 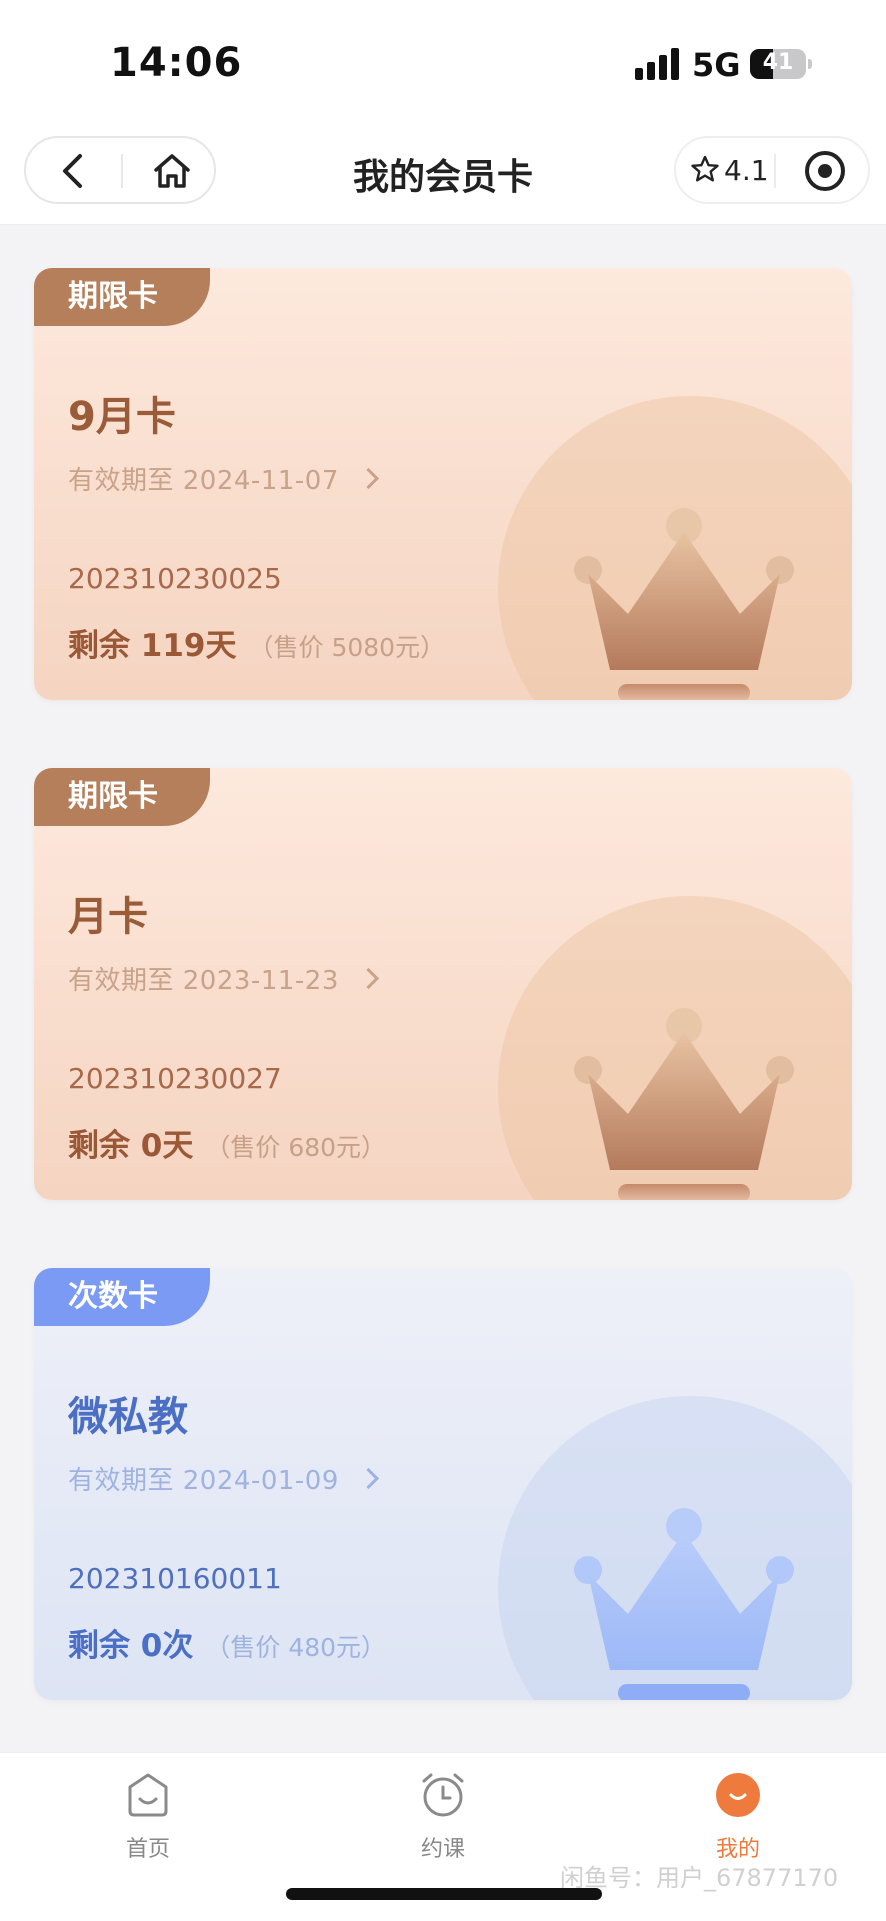 What do you see at coordinates (716, 65) in the screenshot?
I see `network-label: 5G` at bounding box center [716, 65].